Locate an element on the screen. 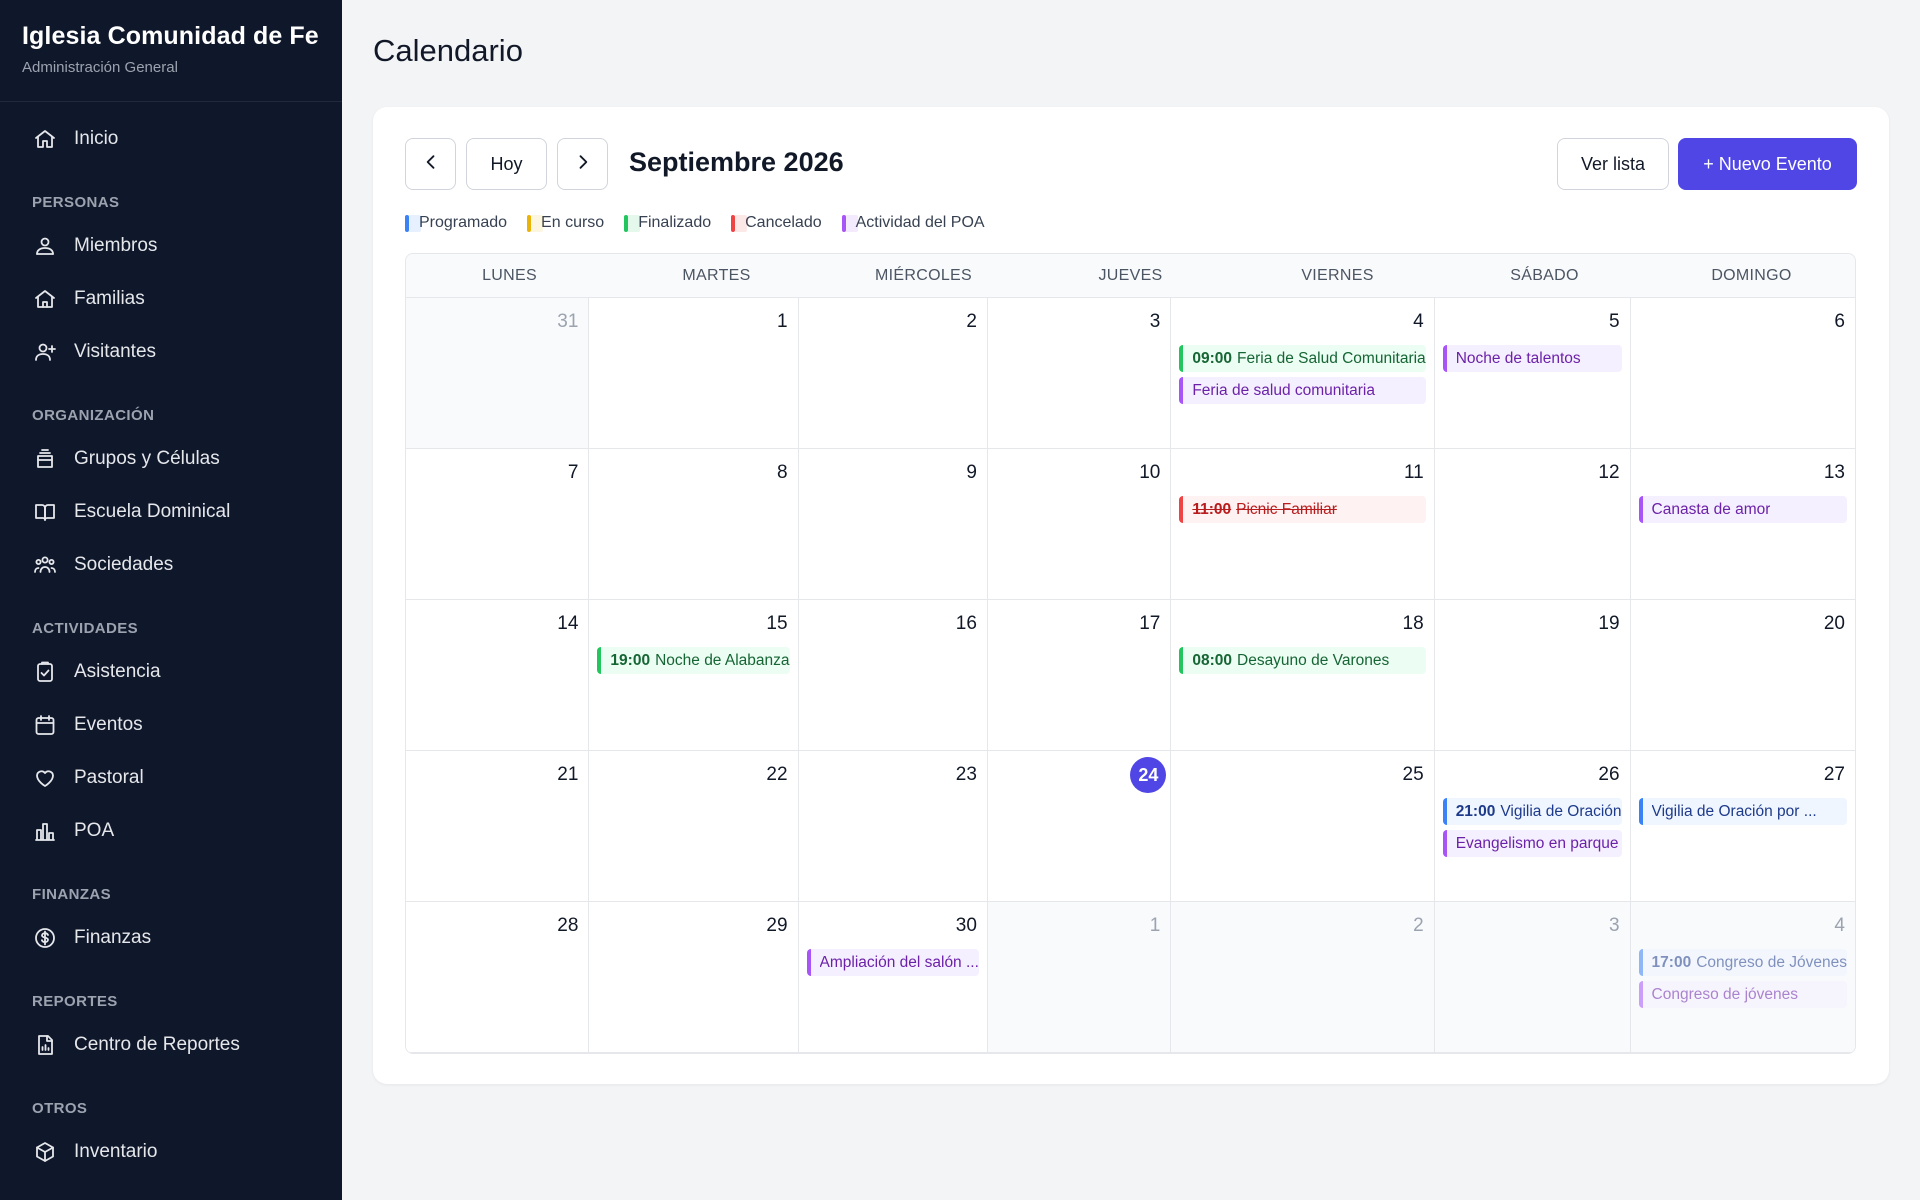  day-cell: 18 08:00 Desayuno de Varones is located at coordinates (1303, 675).